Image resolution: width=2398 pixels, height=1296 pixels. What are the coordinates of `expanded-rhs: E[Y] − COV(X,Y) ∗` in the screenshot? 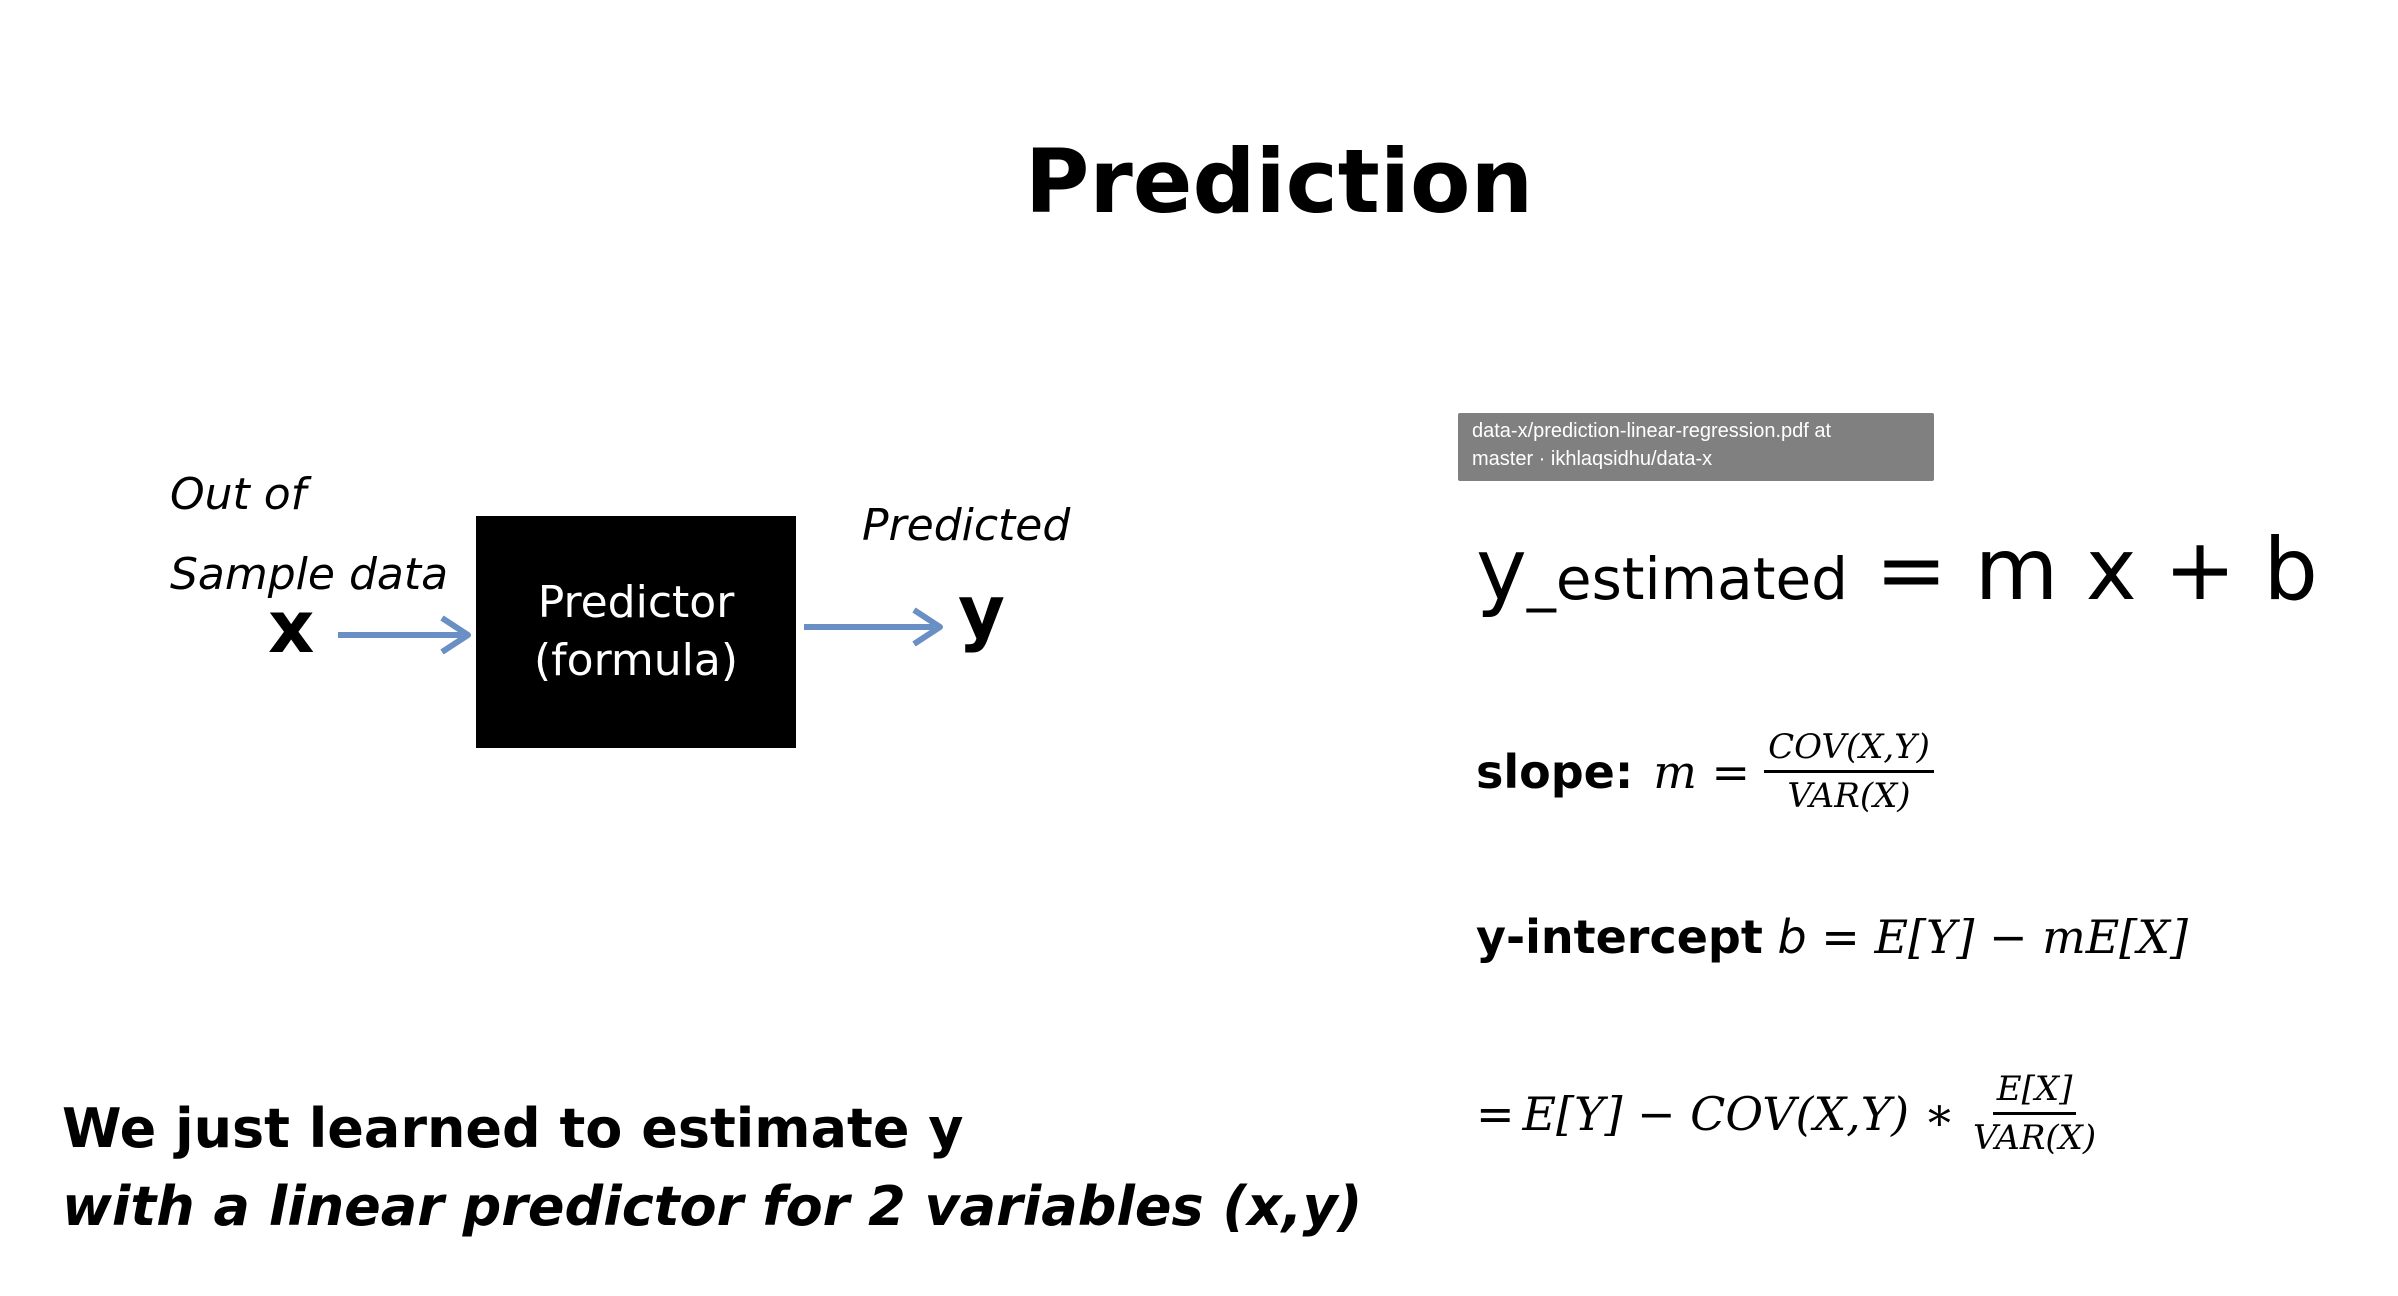 It's located at (1739, 1113).